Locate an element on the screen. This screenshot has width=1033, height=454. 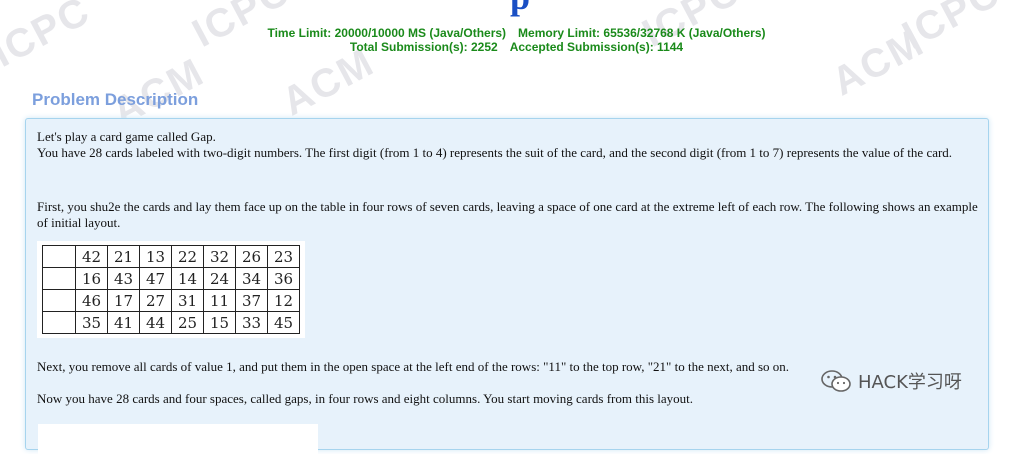
time-limit: Time Limit: 20000/10000 MS (Java/Others) is located at coordinates (387, 33).